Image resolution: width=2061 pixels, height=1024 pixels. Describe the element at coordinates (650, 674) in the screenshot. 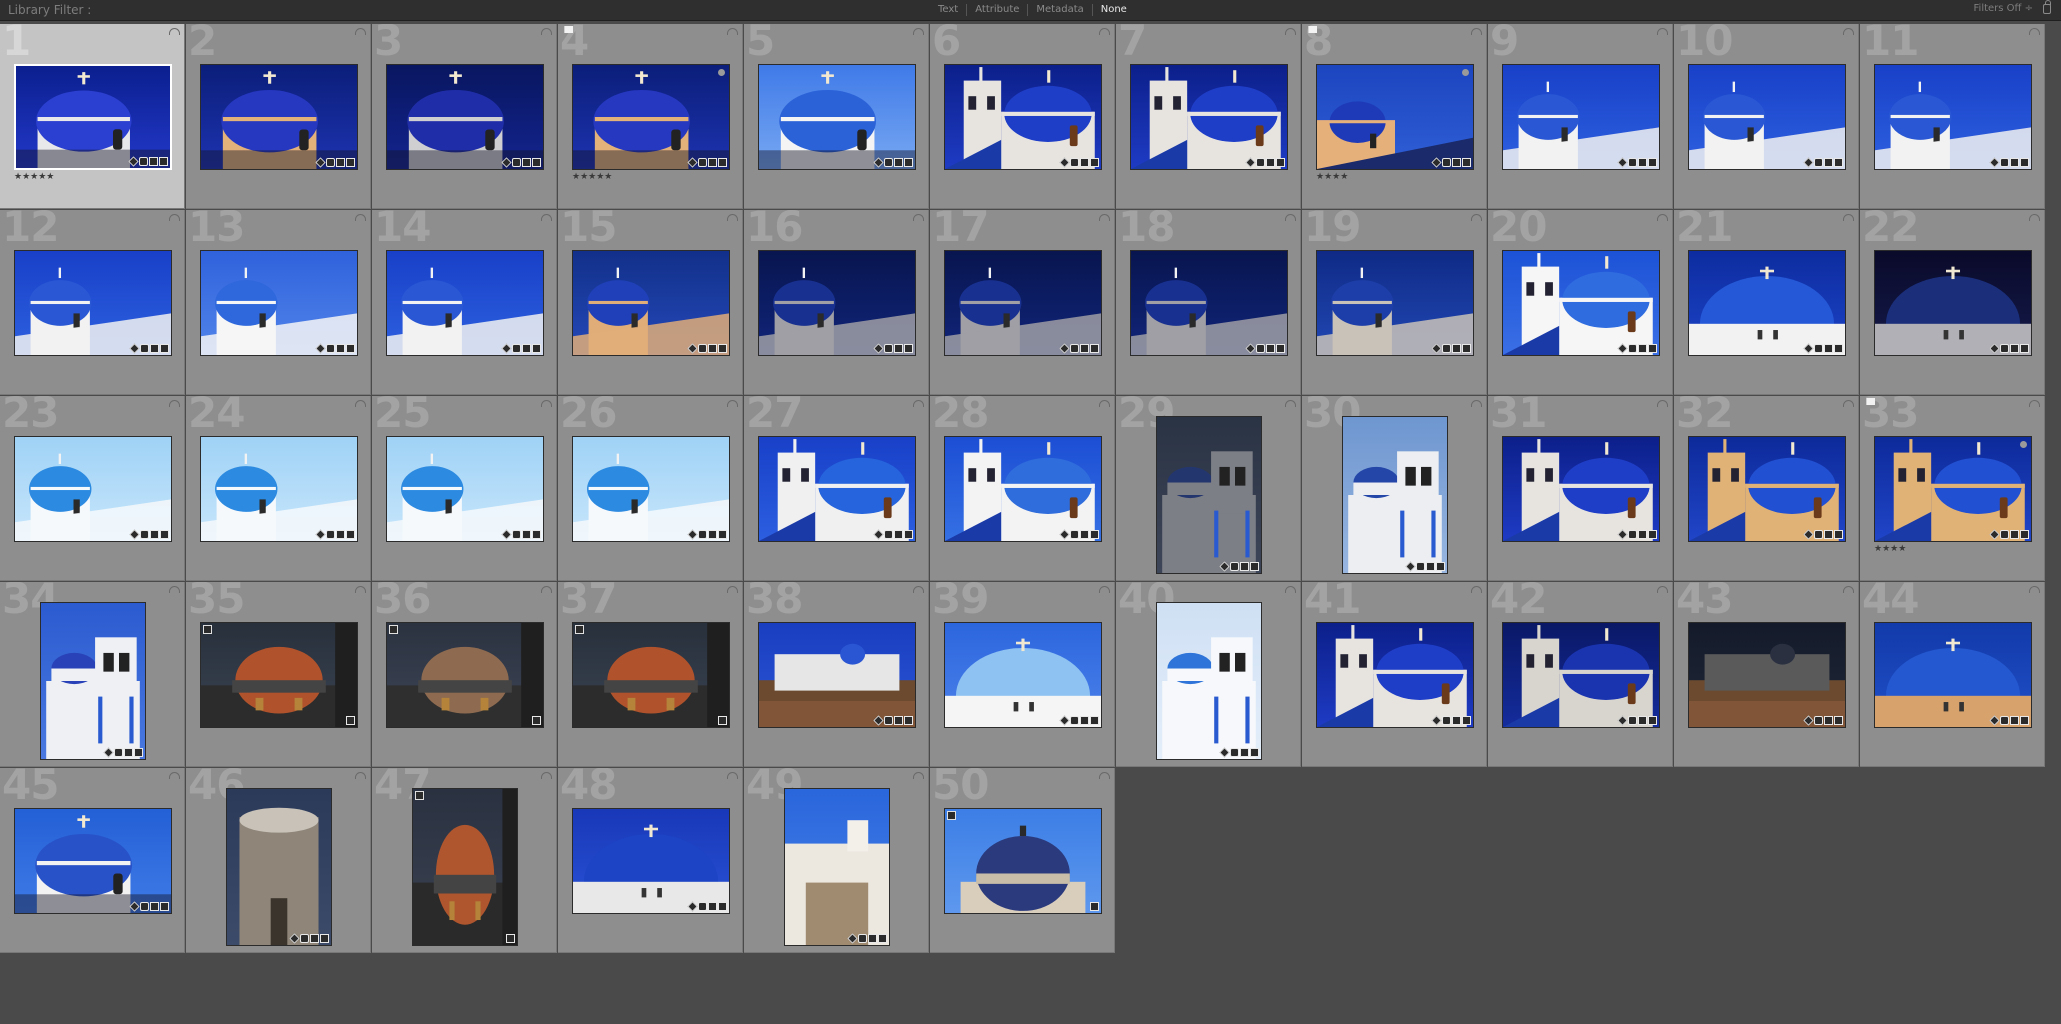

I see `grid-cell-37: 37` at that location.